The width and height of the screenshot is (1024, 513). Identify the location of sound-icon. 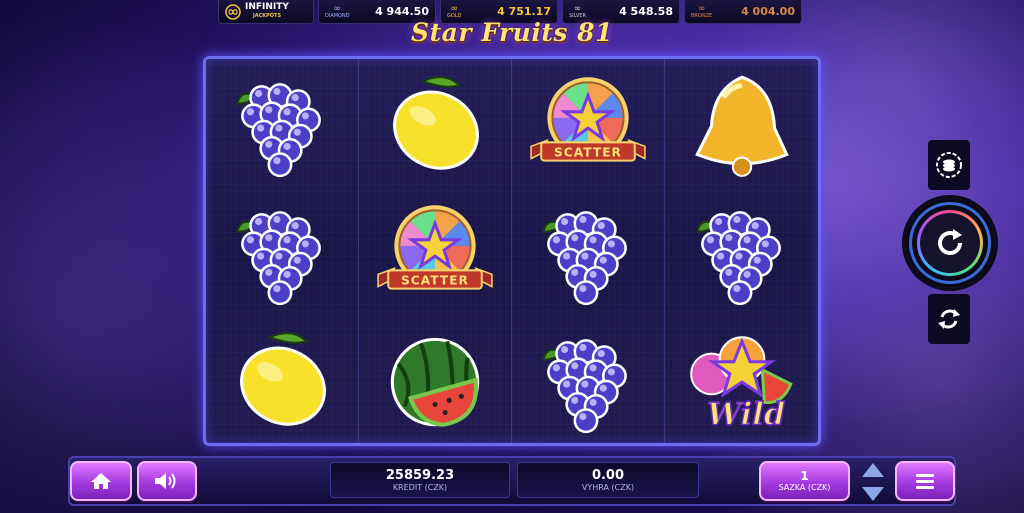
(165, 481).